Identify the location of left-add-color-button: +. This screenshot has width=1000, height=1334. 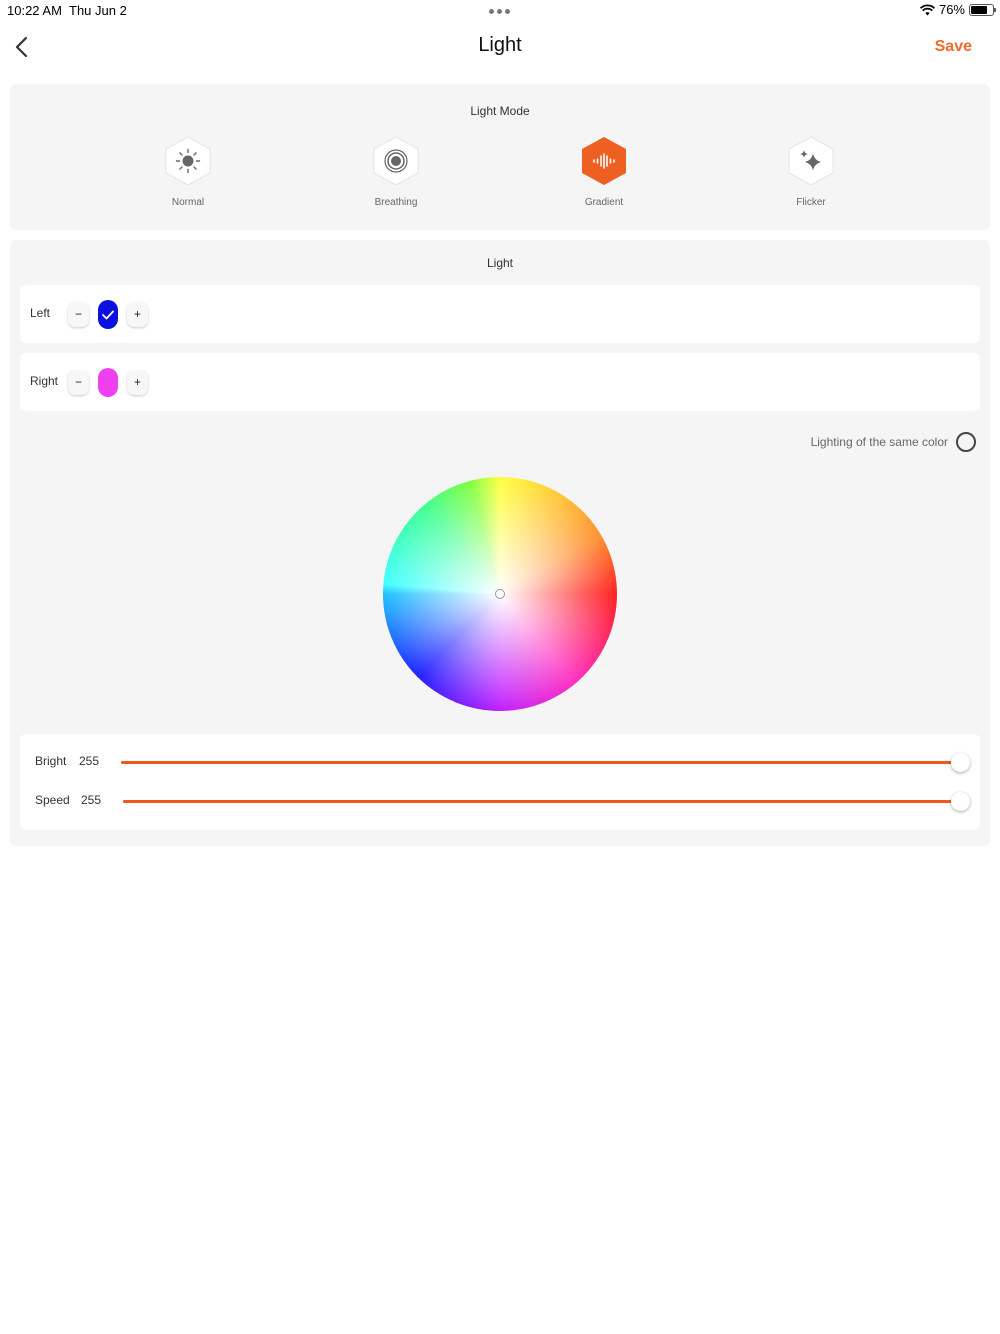
(137, 314).